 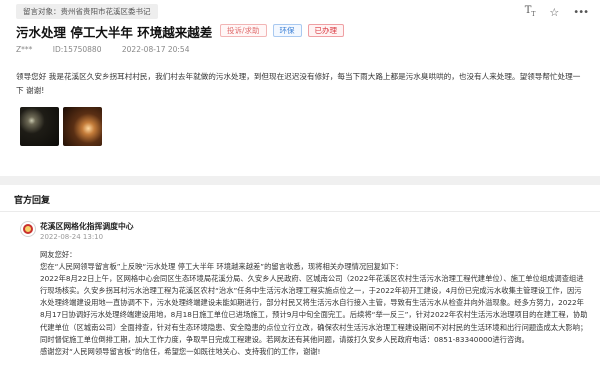 I want to click on domain-tag: 环保, so click(x=287, y=30).